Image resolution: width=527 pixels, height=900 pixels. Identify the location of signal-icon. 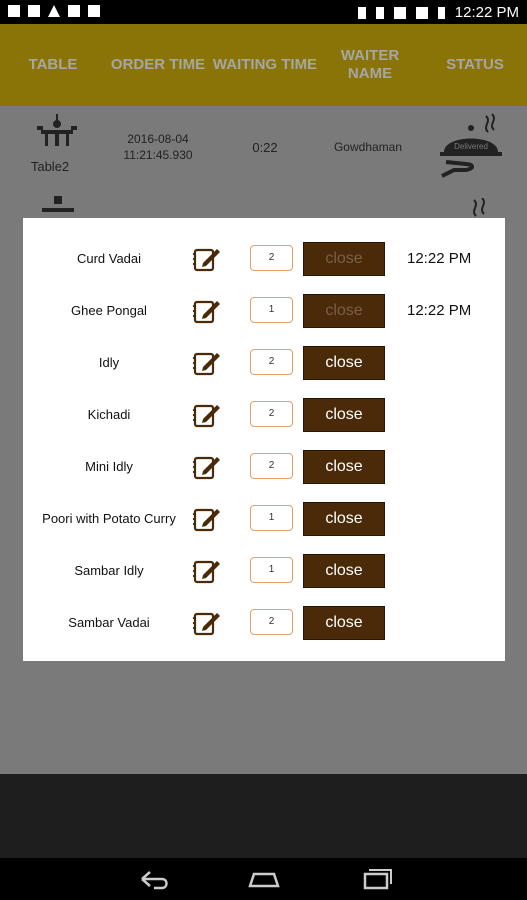
(421, 12).